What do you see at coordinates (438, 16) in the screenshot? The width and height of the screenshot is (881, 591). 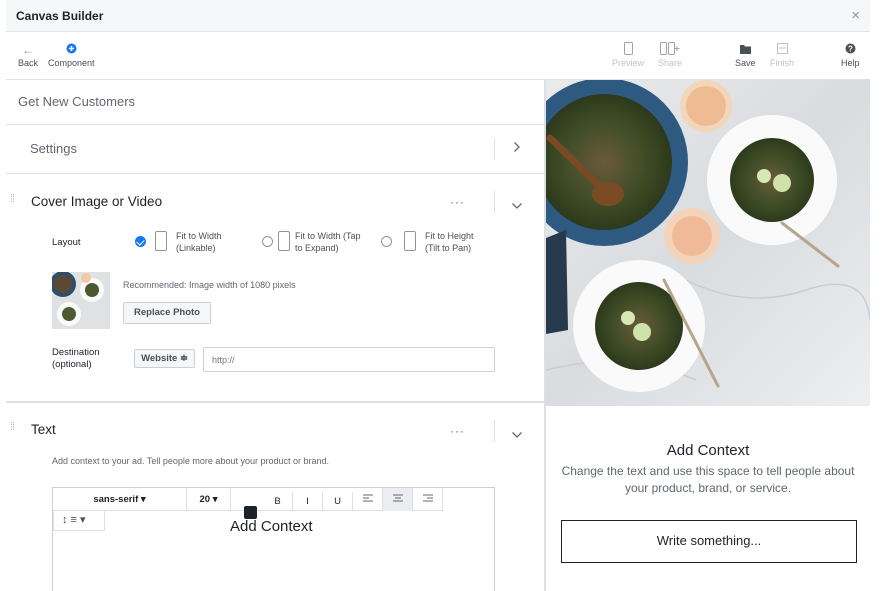 I see `title-bar: Canvas Builder ×` at bounding box center [438, 16].